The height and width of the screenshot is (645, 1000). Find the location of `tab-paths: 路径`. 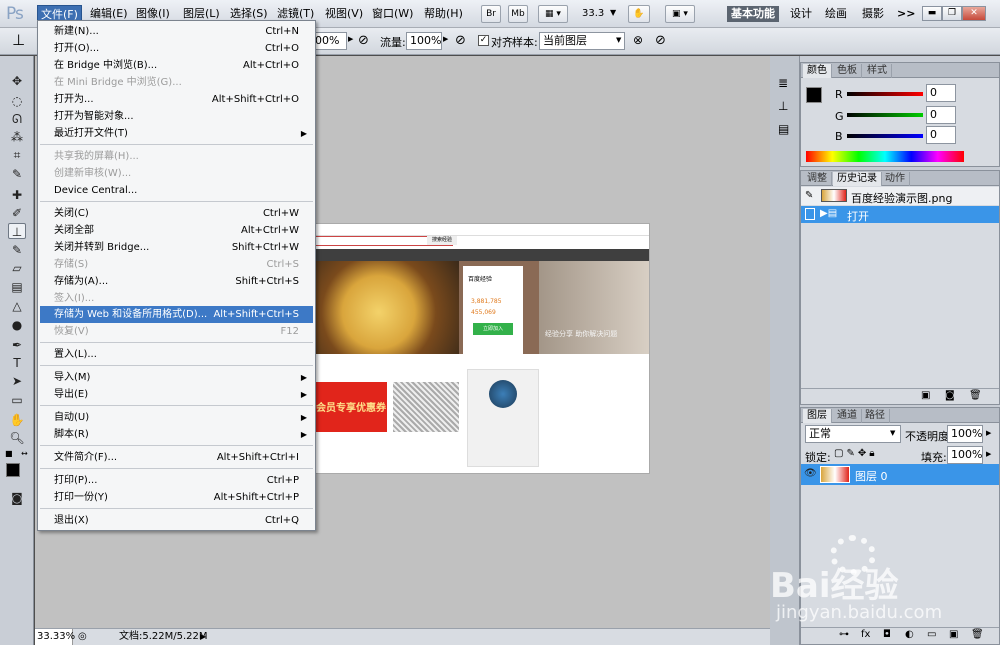

tab-paths: 路径 is located at coordinates (875, 416).